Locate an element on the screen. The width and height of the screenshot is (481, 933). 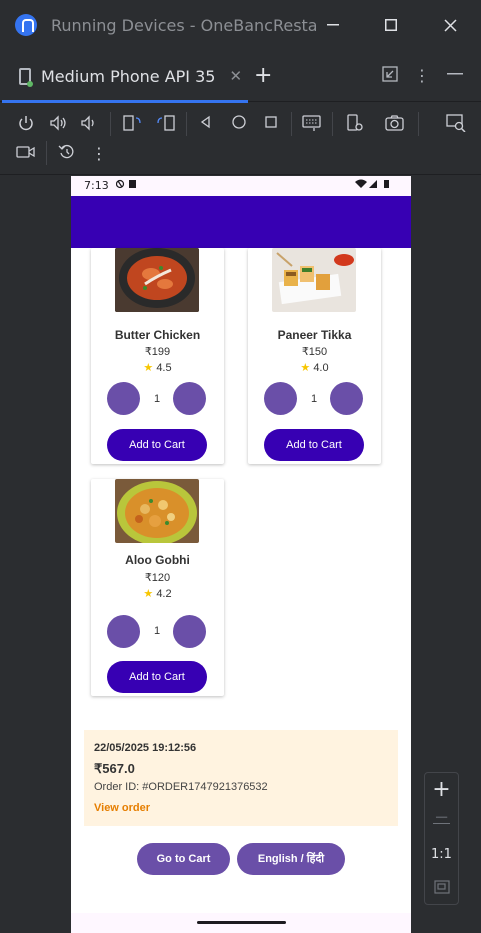
zoom-out-icon: − is located at coordinates (441, 817).